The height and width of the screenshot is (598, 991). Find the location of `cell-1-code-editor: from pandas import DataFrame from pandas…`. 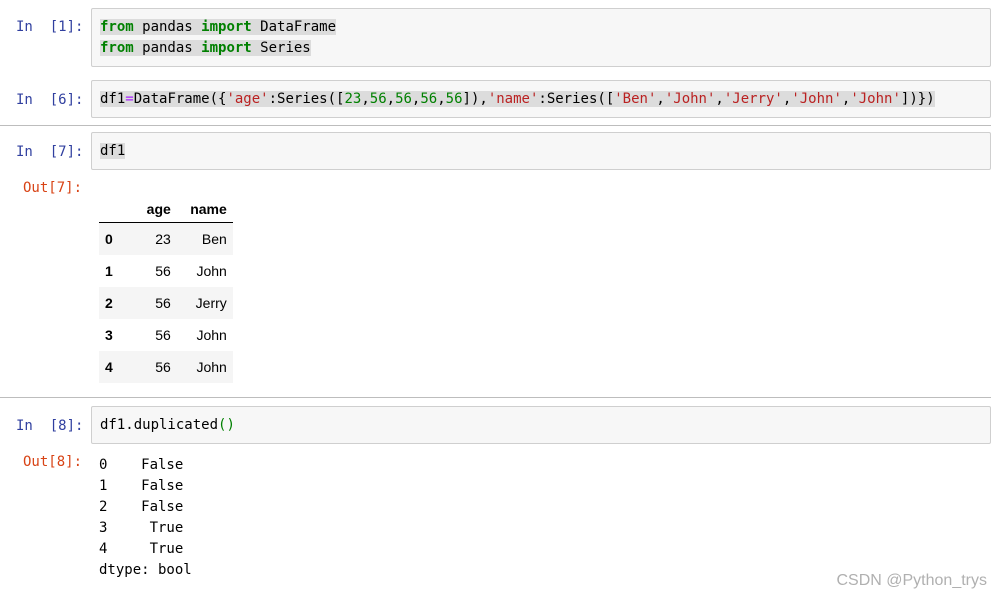

cell-1-code-editor: from pandas import DataFrame from pandas… is located at coordinates (541, 37).